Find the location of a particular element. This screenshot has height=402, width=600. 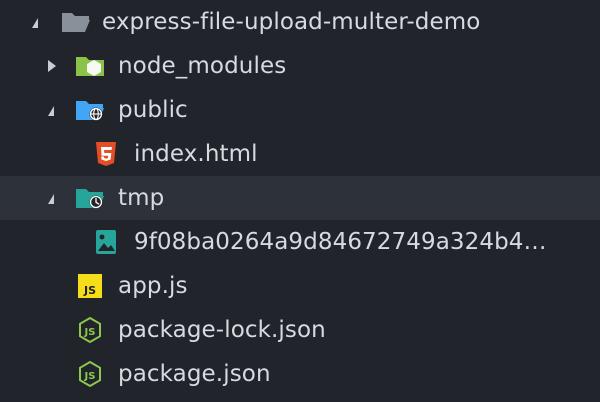

tree-item-label: package-lock.json is located at coordinates (222, 330).